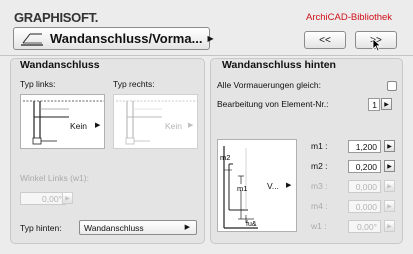 The height and width of the screenshot is (254, 413). I want to click on m4-stepper: ▶, so click(389, 206).